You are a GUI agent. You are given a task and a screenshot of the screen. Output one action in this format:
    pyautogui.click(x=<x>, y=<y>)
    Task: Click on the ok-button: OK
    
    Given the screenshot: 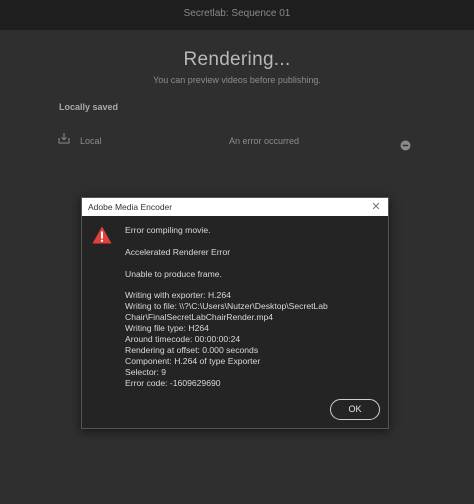 What is the action you would take?
    pyautogui.click(x=355, y=409)
    